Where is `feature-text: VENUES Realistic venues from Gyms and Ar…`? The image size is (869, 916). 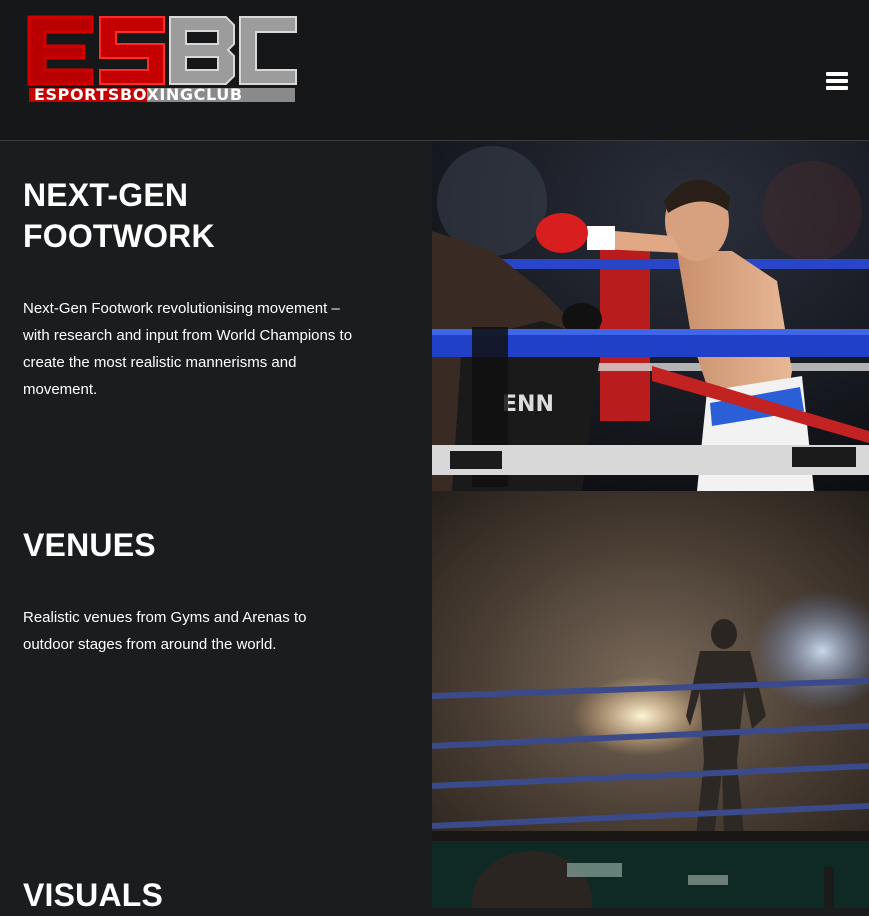 feature-text: VENUES Realistic venues from Gyms and Ar… is located at coordinates (193, 591).